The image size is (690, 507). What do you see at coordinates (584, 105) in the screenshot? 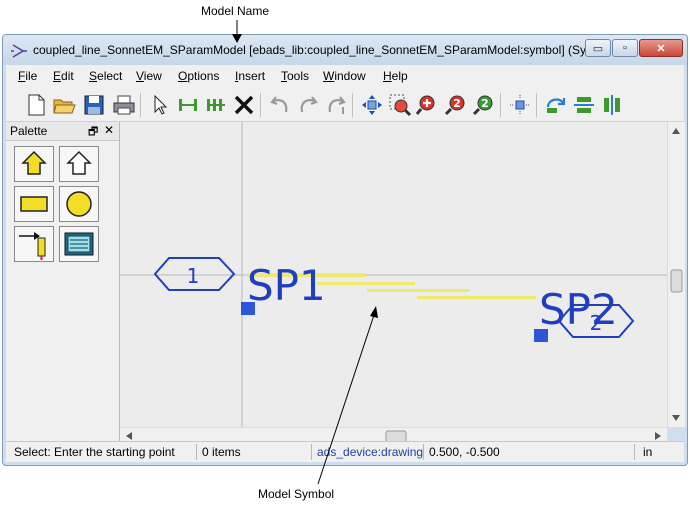
I see `mirror-x-icon` at bounding box center [584, 105].